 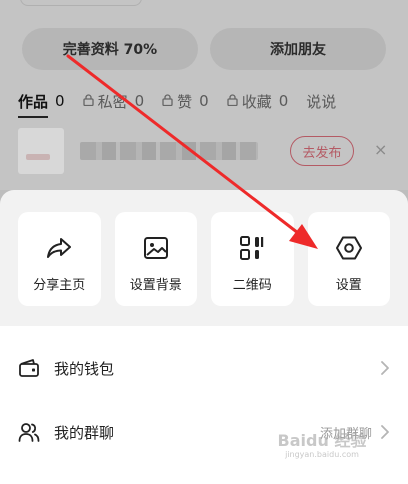 What do you see at coordinates (204, 368) in the screenshot?
I see `my-wallet-row: 我的钱包` at bounding box center [204, 368].